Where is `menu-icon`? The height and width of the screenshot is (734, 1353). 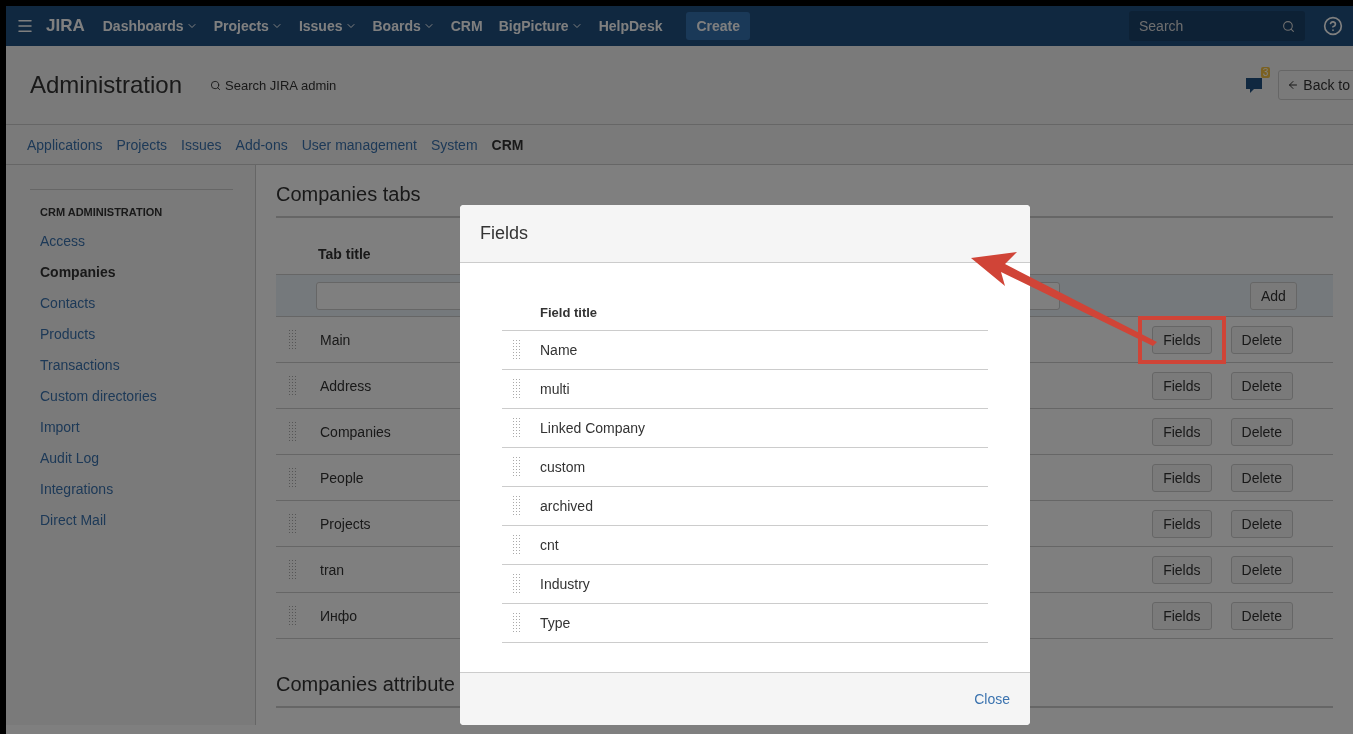 menu-icon is located at coordinates (25, 26).